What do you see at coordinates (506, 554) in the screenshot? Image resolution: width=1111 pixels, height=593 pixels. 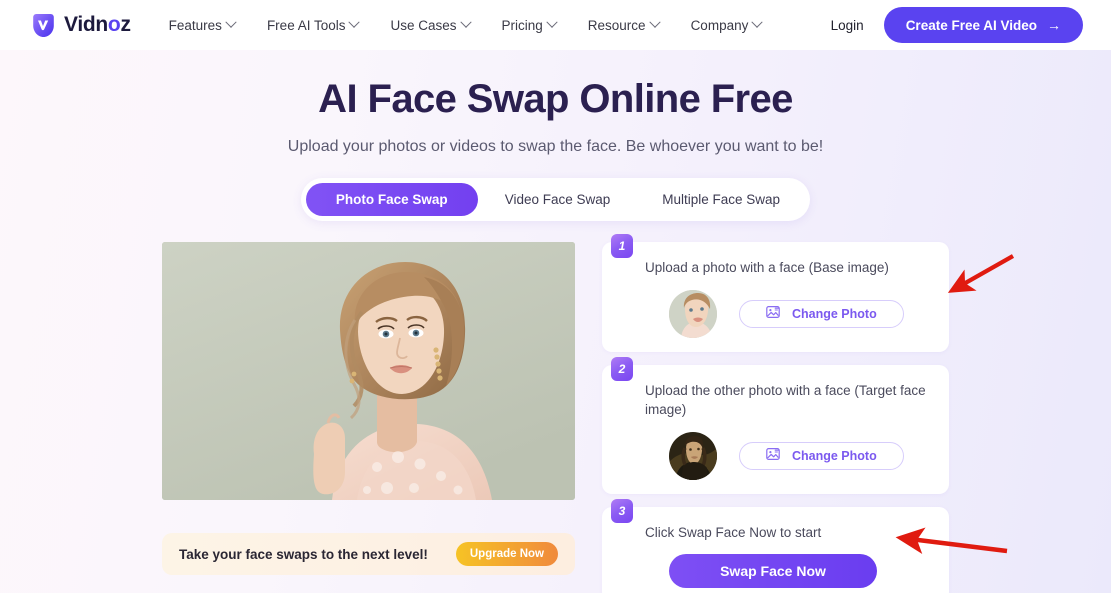 I see `upgrade-now-button: Upgrade Now` at bounding box center [506, 554].